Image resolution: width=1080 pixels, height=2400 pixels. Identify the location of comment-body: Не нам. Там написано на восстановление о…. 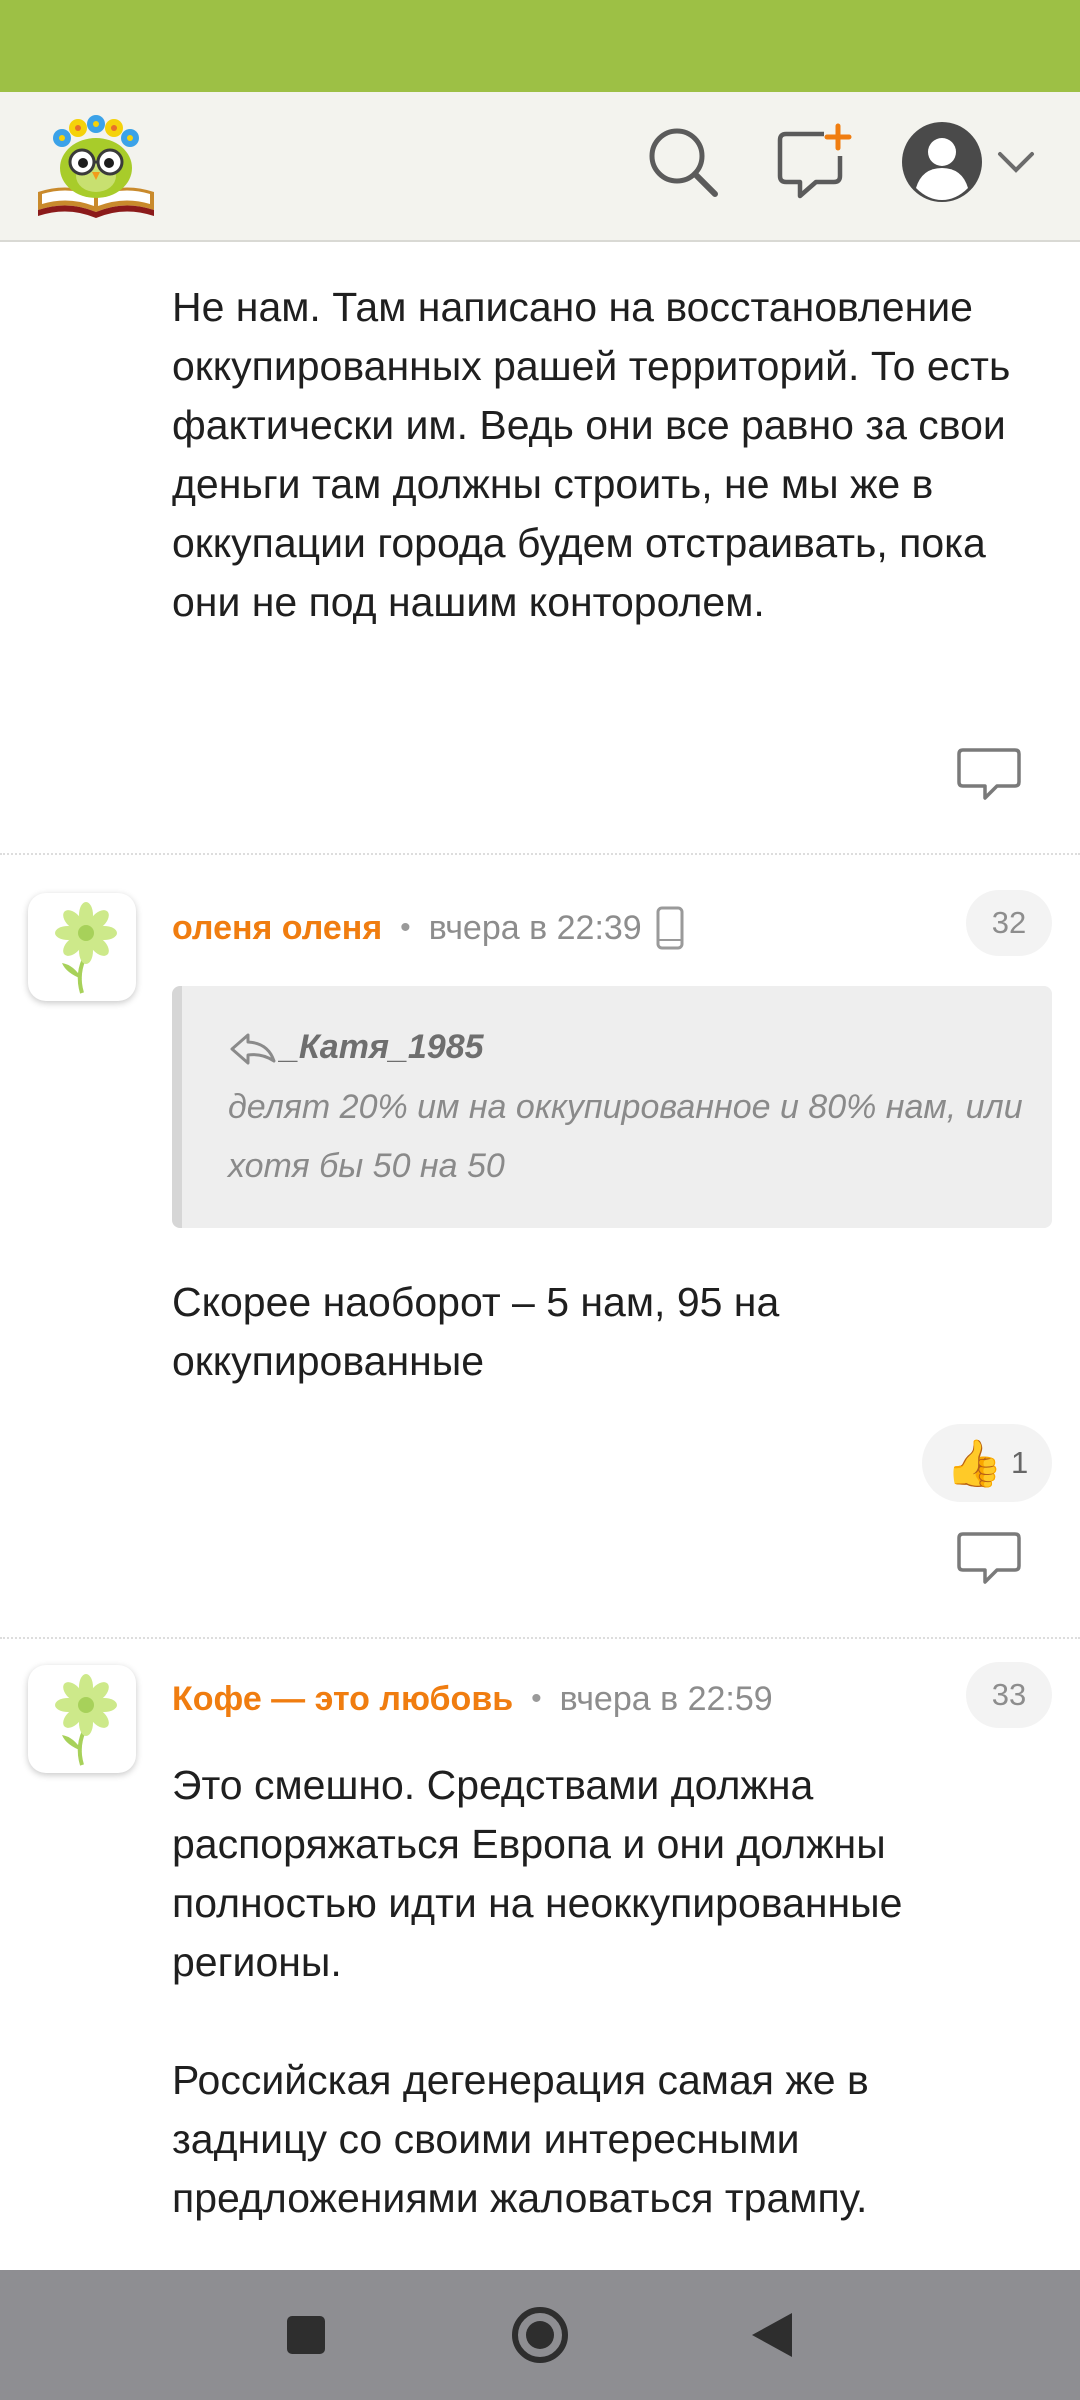
(591, 454).